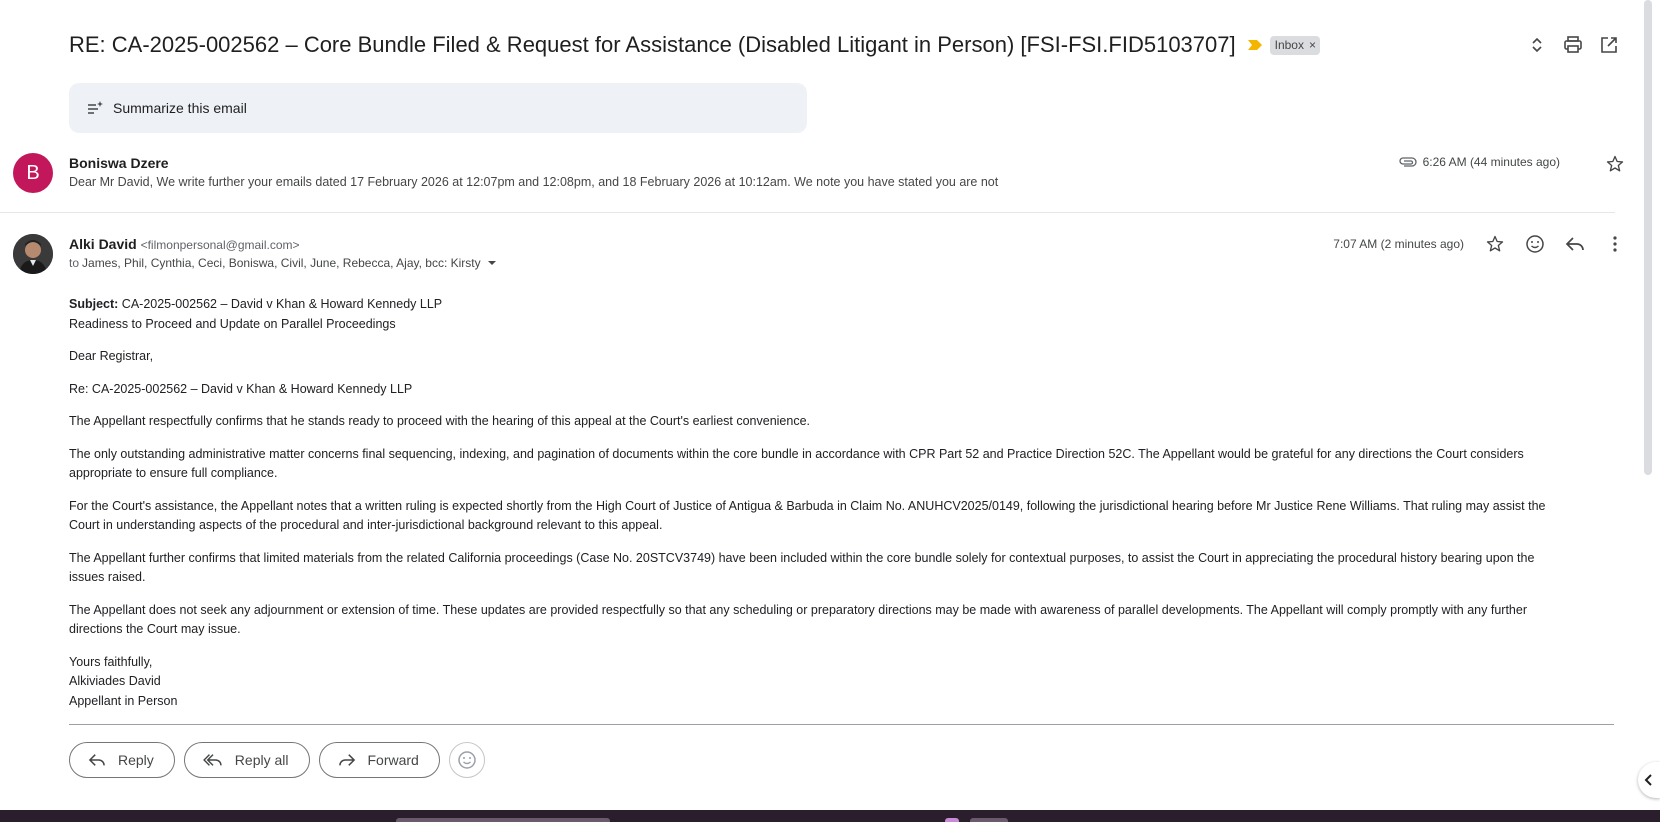  Describe the element at coordinates (95, 107) in the screenshot. I see `summarize-icon` at that location.